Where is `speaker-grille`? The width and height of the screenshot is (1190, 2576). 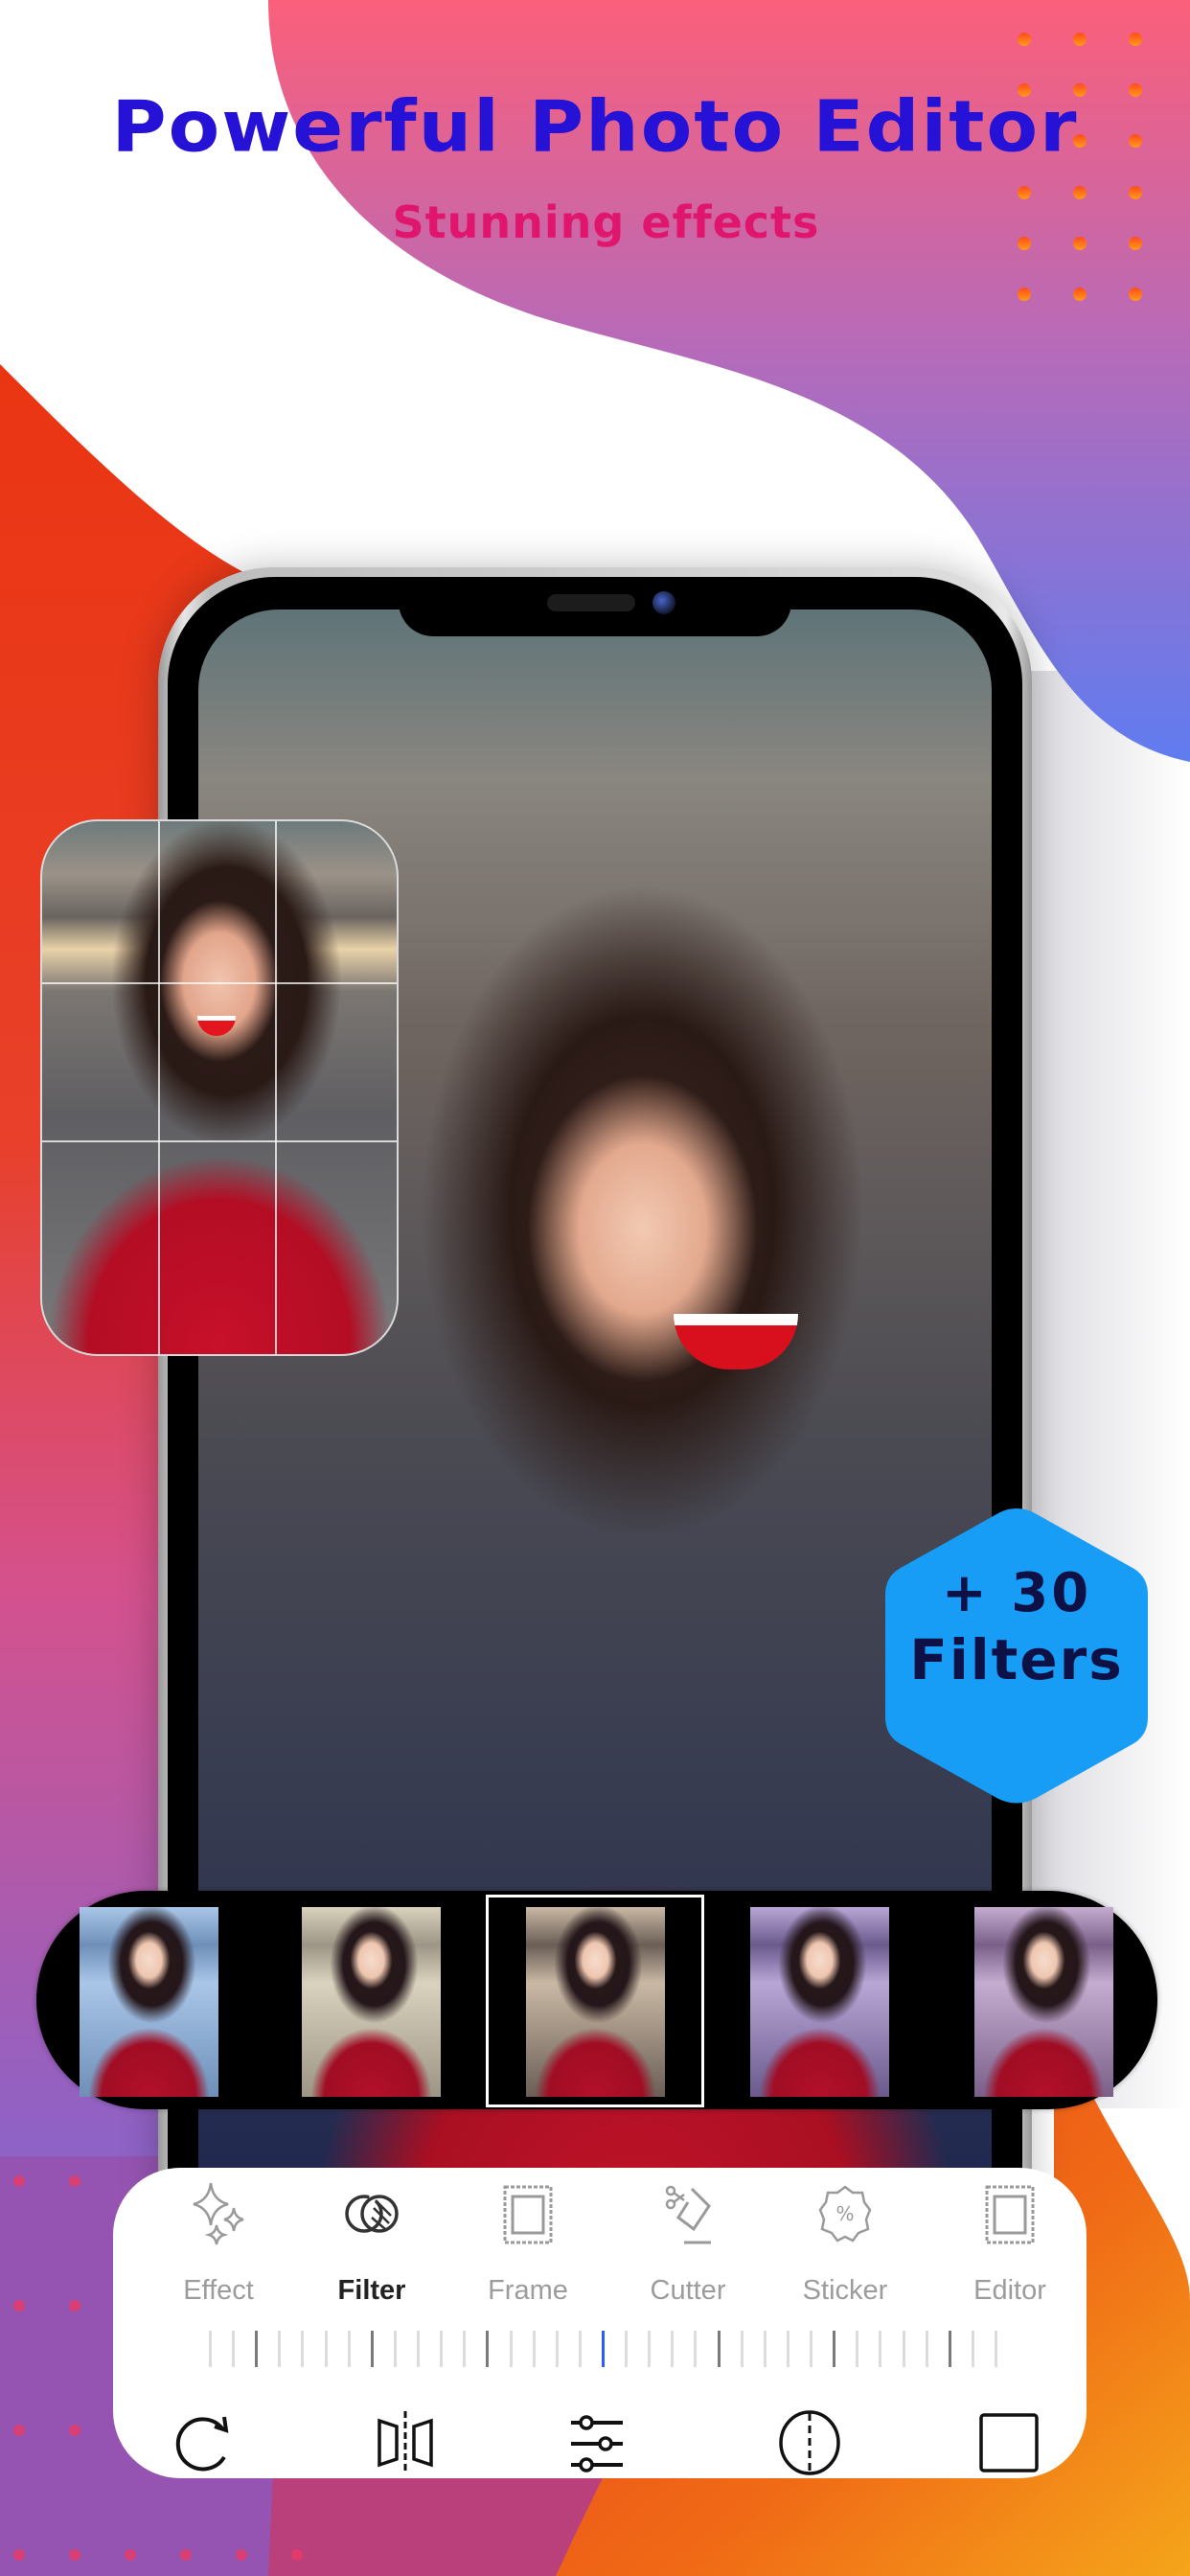
speaker-grille is located at coordinates (591, 602).